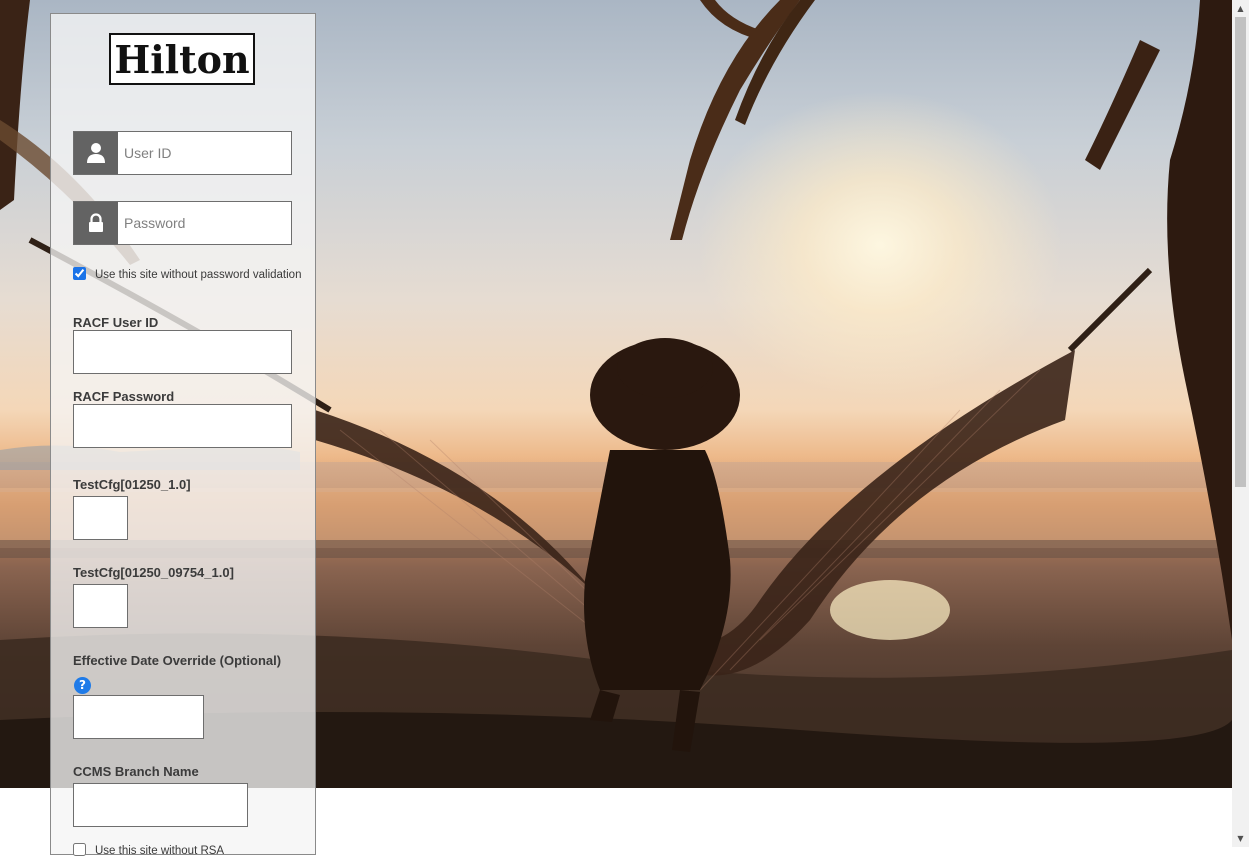 The image size is (1249, 862). Describe the element at coordinates (116, 322) in the screenshot. I see `racf-user-id-label: RACF User ID` at that location.